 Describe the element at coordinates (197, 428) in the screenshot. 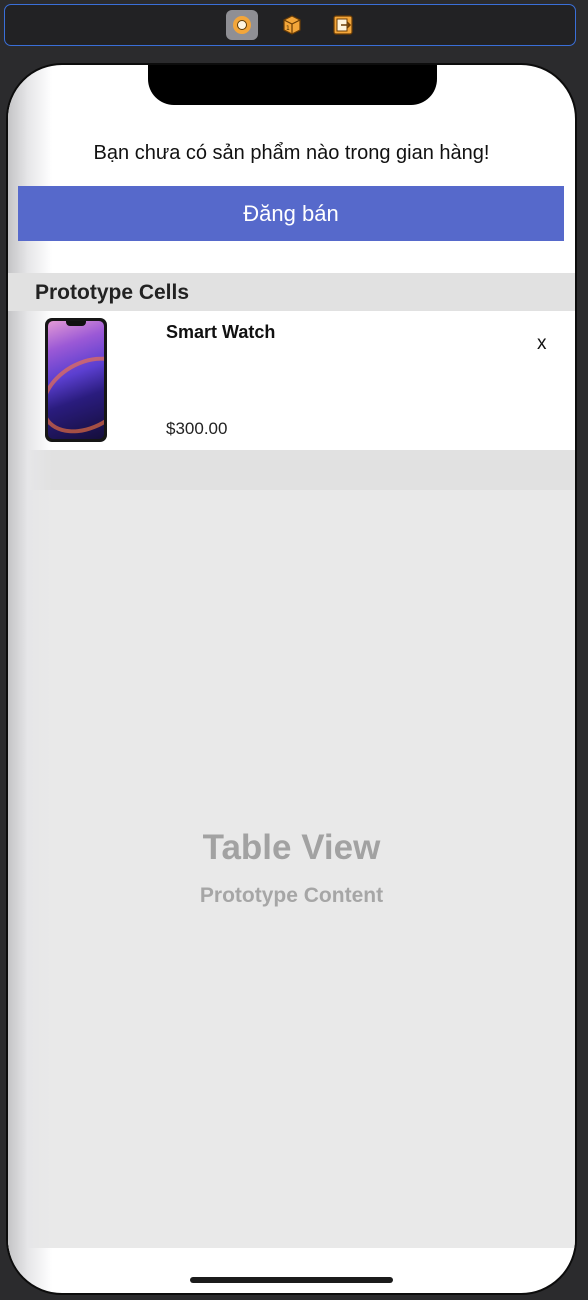

I see `product-price: $300.00` at that location.